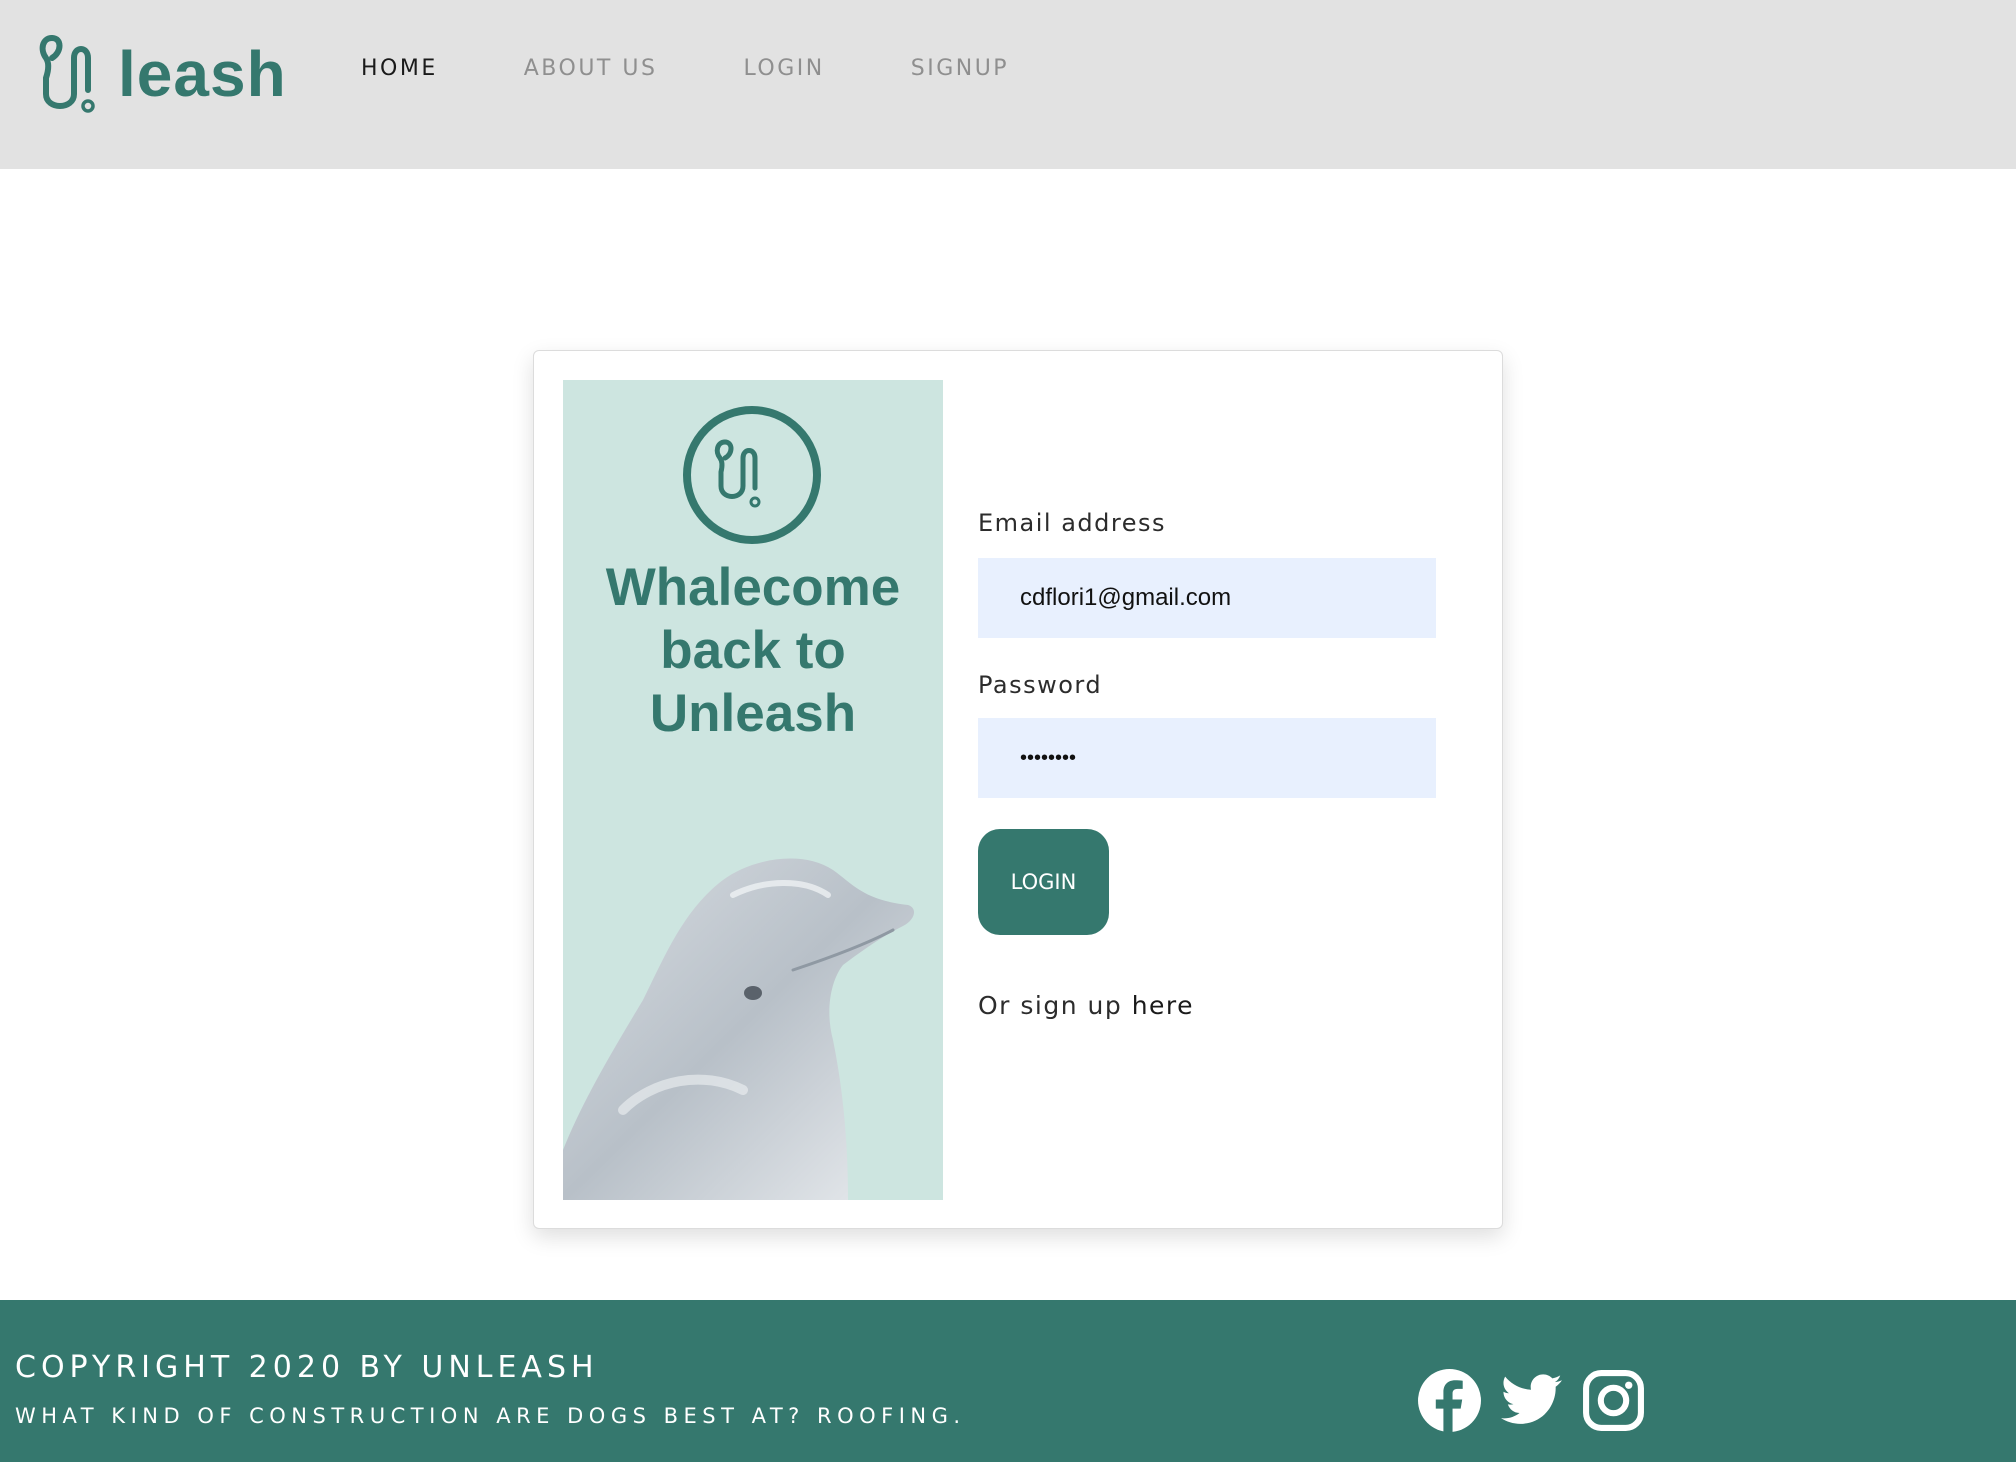 This screenshot has width=2016, height=1462. Describe the element at coordinates (753, 587) in the screenshot. I see `welcome-title-line-1: Whalecome` at that location.